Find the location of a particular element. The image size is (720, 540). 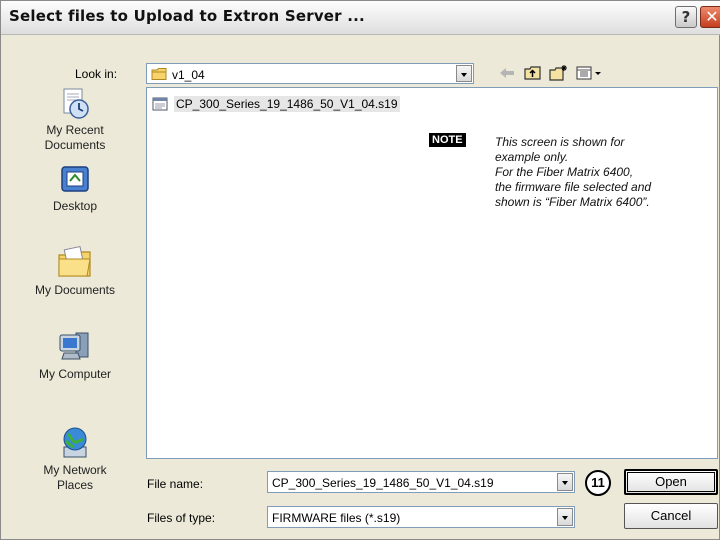

note-line: the firmware file selected and is located at coordinates (573, 187).